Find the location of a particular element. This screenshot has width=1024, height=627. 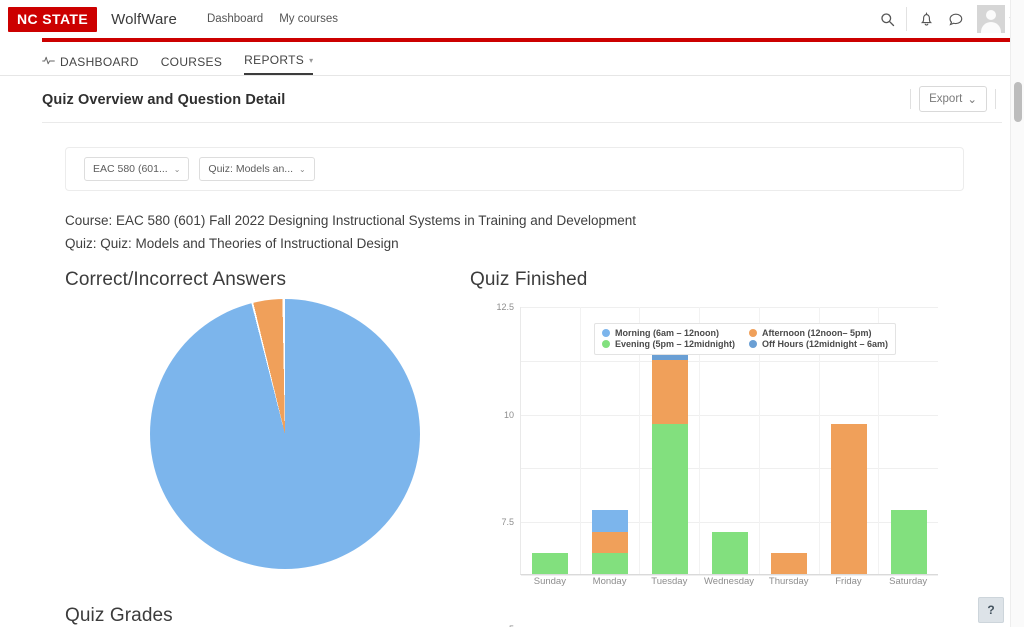

quiz-grades-title: Quiz Grades is located at coordinates (119, 616).